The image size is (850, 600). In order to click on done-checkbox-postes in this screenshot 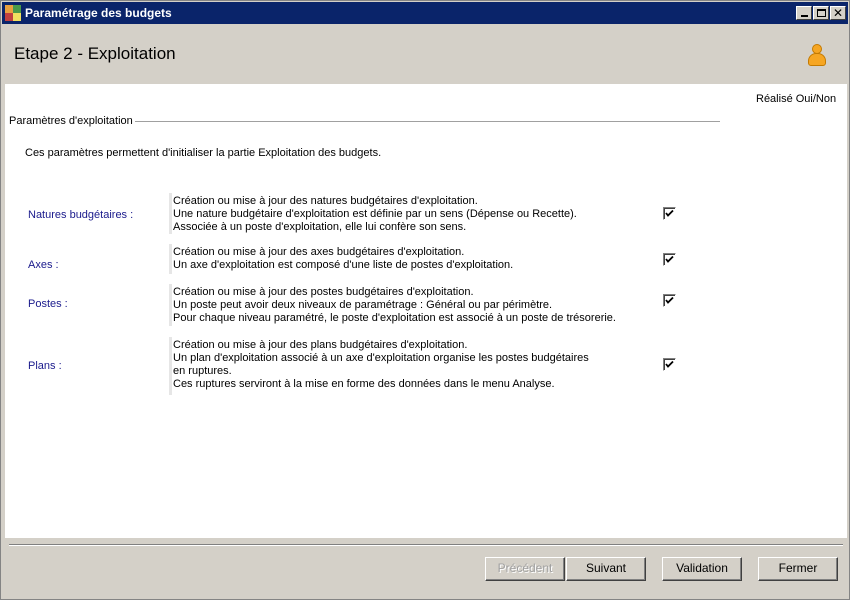, I will do `click(669, 300)`.